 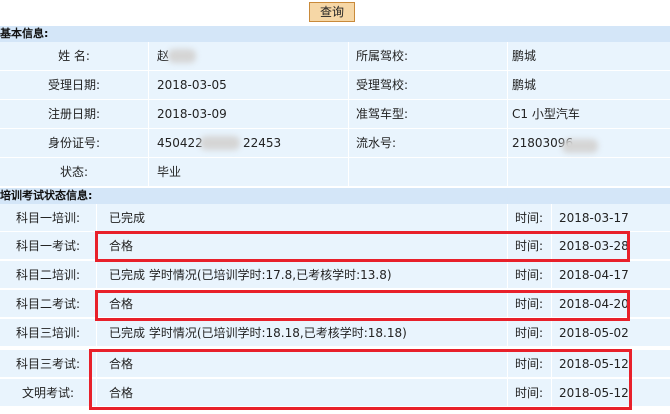 What do you see at coordinates (192, 114) in the screenshot?
I see `register-date-value: 2018-03-09` at bounding box center [192, 114].